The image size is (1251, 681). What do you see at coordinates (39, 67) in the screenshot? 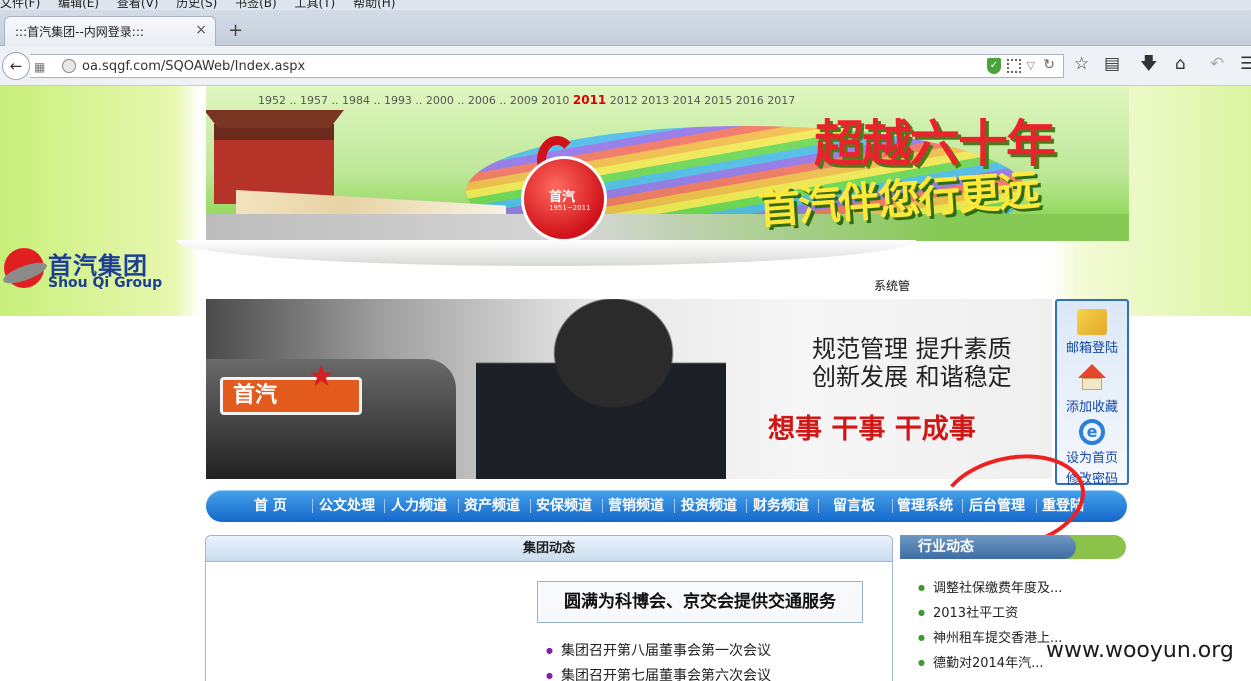
I see `grid-icon: ▦` at bounding box center [39, 67].